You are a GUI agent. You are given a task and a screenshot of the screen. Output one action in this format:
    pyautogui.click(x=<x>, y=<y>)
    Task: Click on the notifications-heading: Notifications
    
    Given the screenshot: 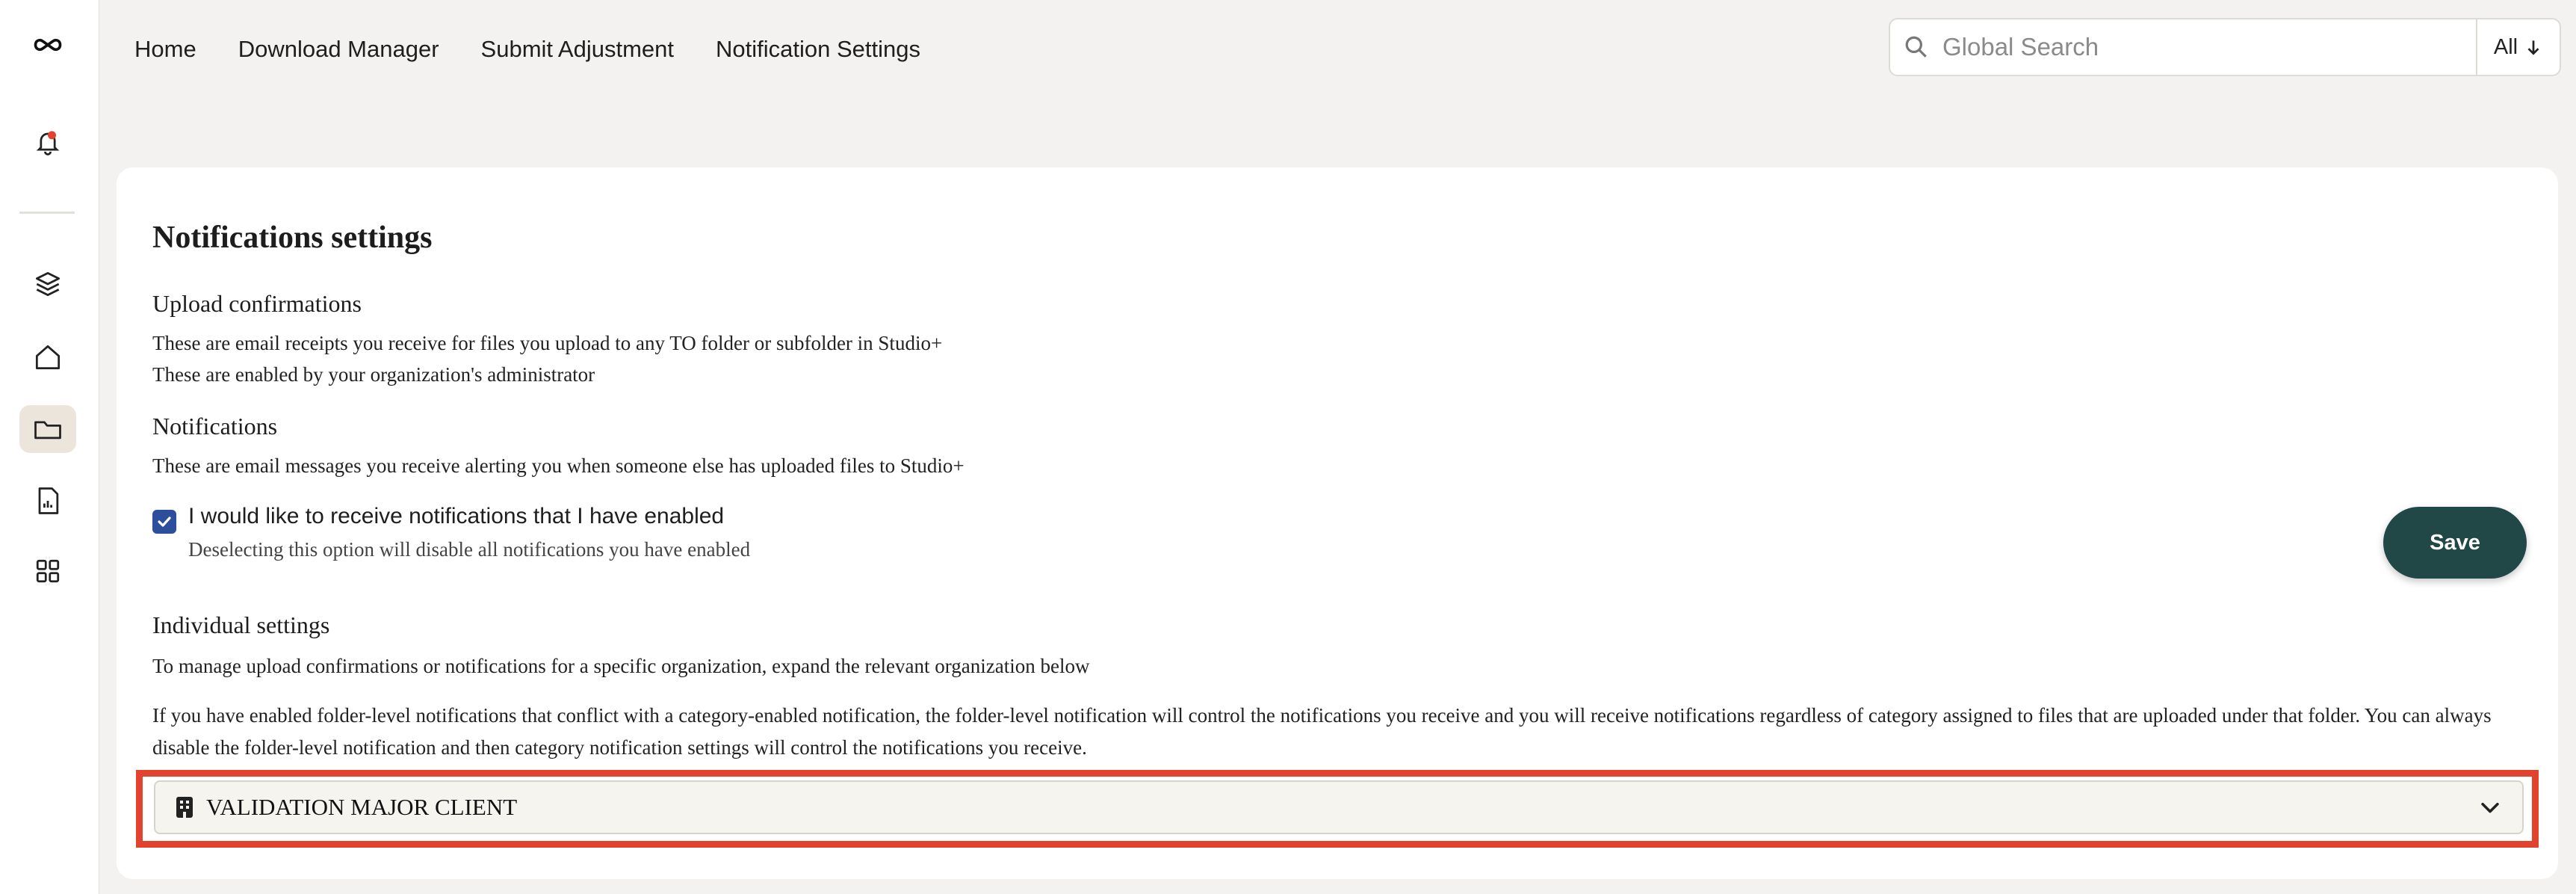 What is the action you would take?
    pyautogui.click(x=215, y=426)
    